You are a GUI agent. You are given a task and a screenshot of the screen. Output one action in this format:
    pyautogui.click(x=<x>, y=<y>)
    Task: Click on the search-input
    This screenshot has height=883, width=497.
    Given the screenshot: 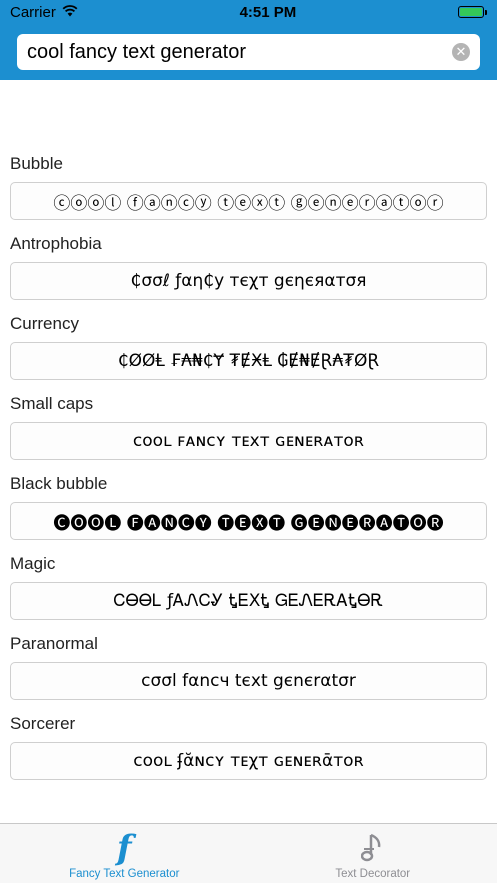 What is the action you would take?
    pyautogui.click(x=239, y=52)
    